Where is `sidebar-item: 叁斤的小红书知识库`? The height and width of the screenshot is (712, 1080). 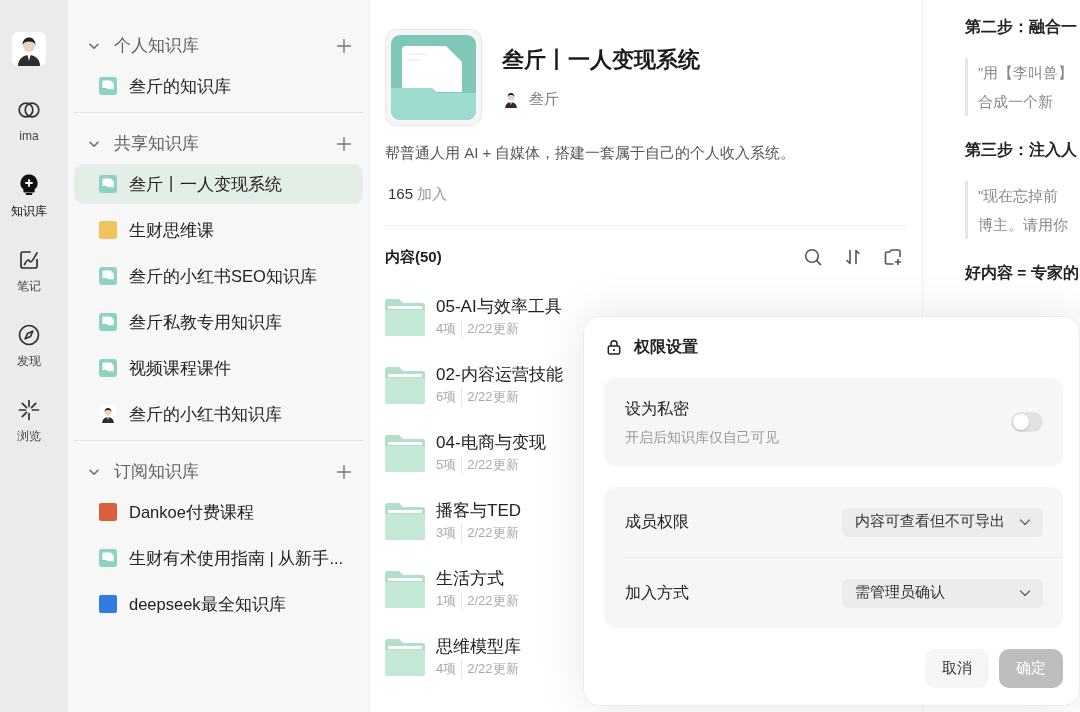 sidebar-item: 叁斤的小红书知识库 is located at coordinates (218, 414).